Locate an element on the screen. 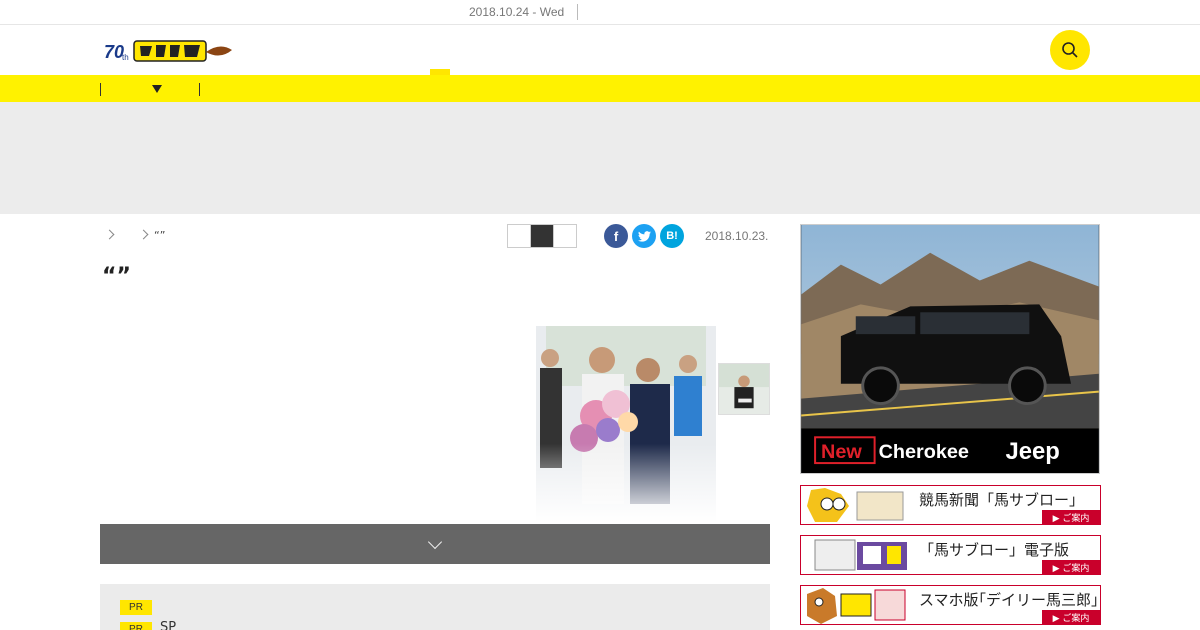  ad-new-label: New is located at coordinates (841, 452).